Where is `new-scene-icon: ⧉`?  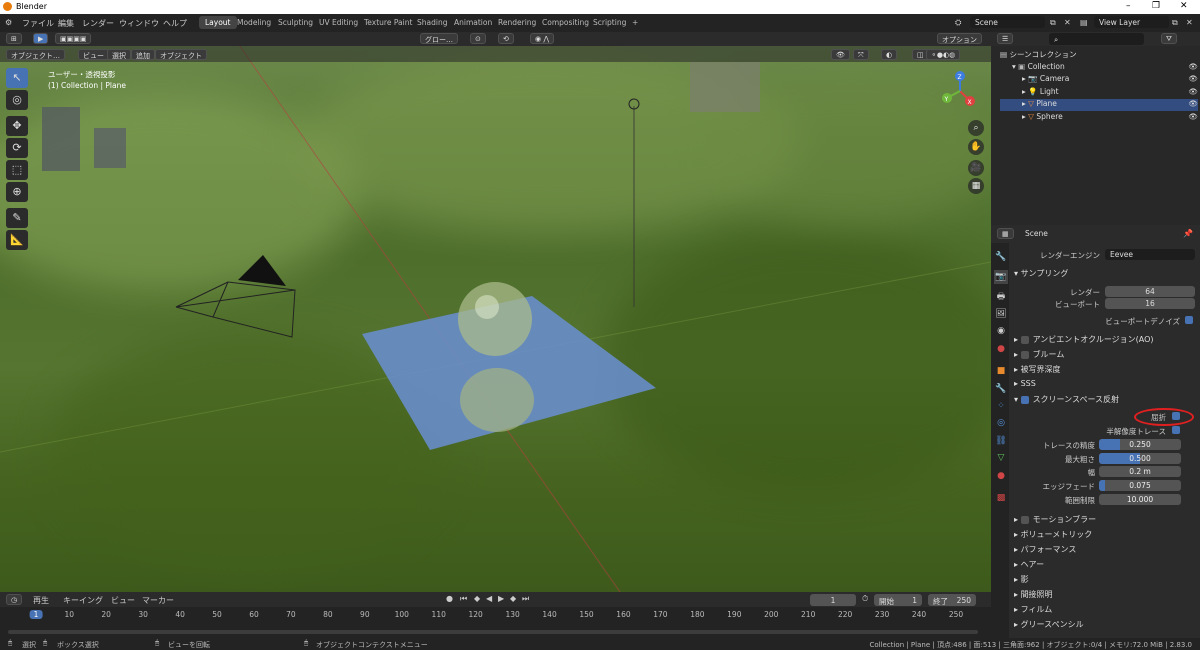 new-scene-icon: ⧉ is located at coordinates (1053, 23).